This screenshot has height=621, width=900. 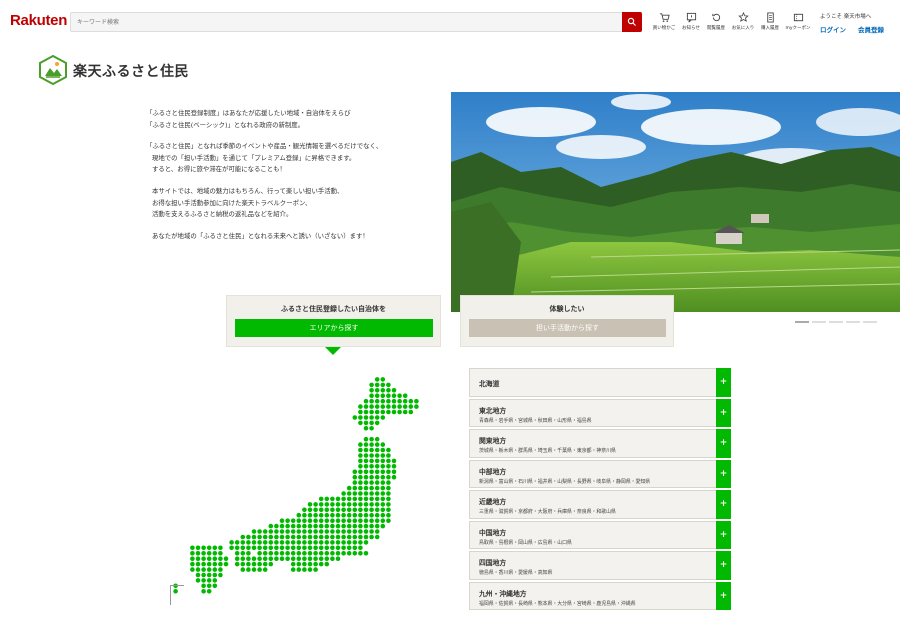 What do you see at coordinates (798, 21) in the screenshot?
I see `nav-coupon: myクーポン` at bounding box center [798, 21].